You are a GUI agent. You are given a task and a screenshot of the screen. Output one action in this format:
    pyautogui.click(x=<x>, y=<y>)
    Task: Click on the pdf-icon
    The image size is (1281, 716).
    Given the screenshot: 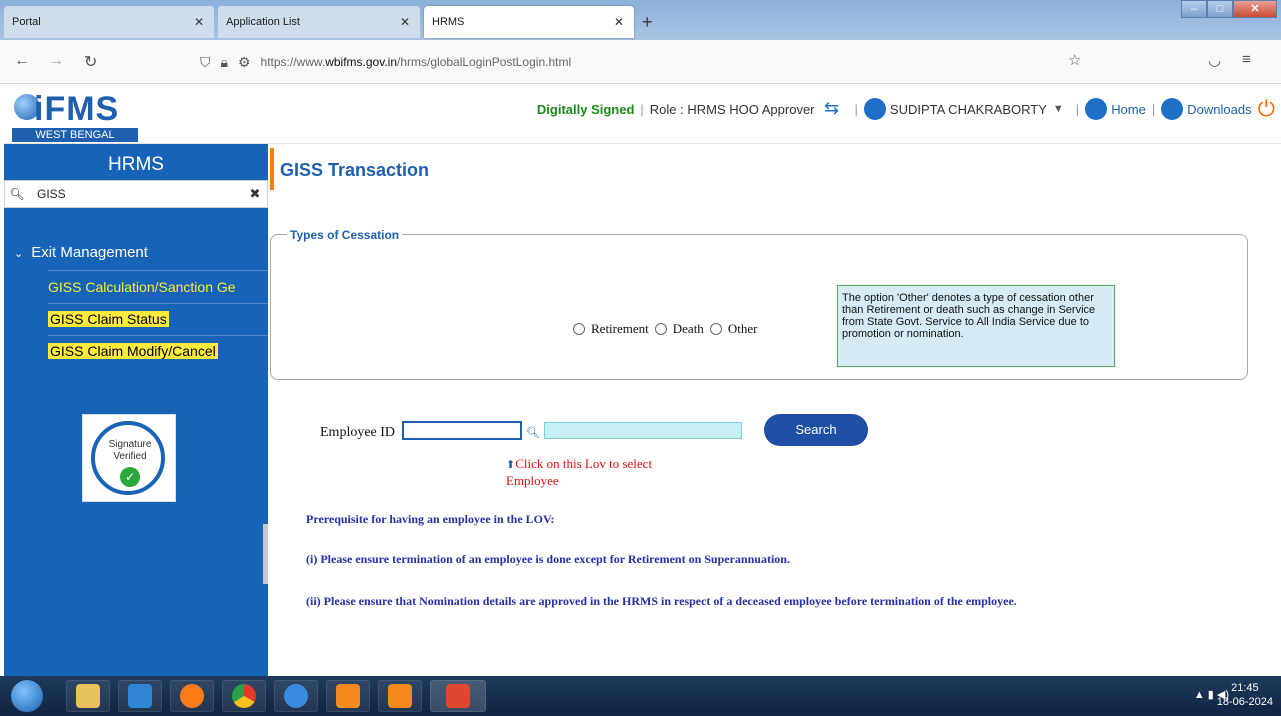 What is the action you would take?
    pyautogui.click(x=458, y=696)
    